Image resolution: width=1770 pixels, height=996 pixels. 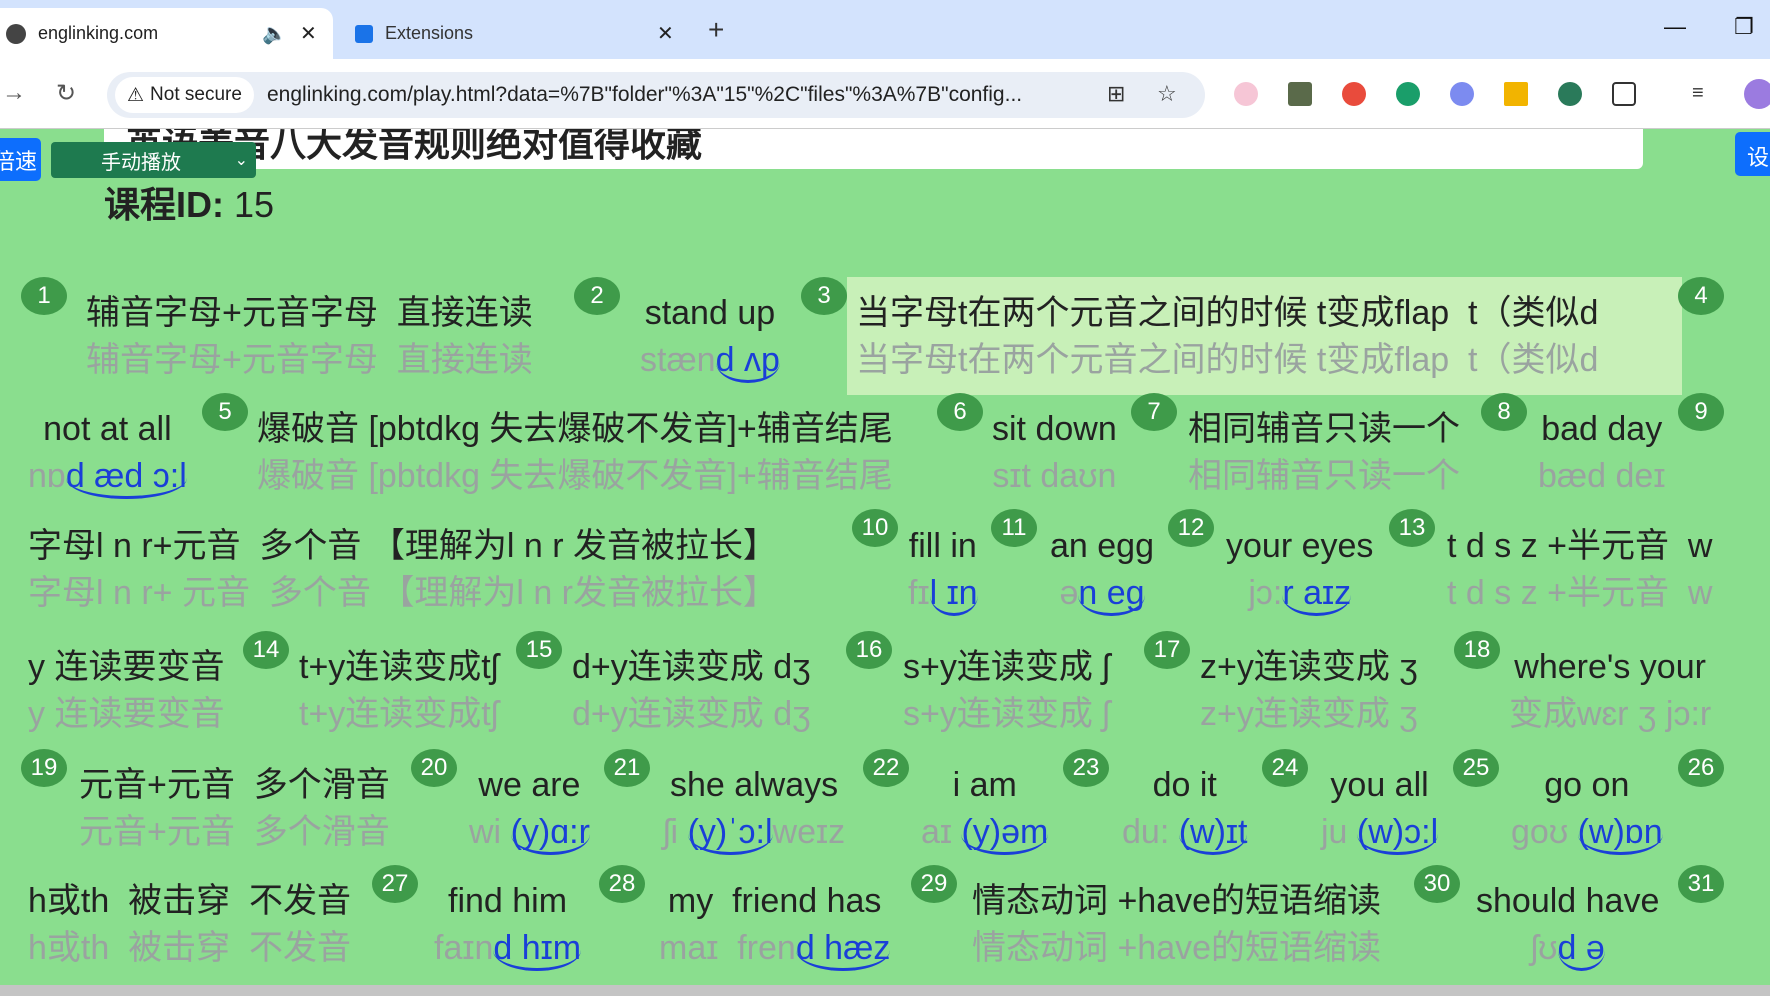 I want to click on list-item: we are wi (y)ɑ:r, so click(x=529, y=809).